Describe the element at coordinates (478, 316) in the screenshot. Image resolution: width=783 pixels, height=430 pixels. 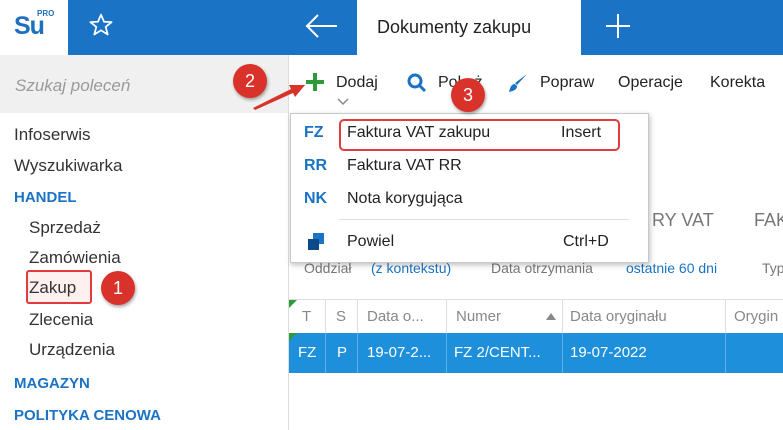
I see `column-header-number: Numer` at that location.